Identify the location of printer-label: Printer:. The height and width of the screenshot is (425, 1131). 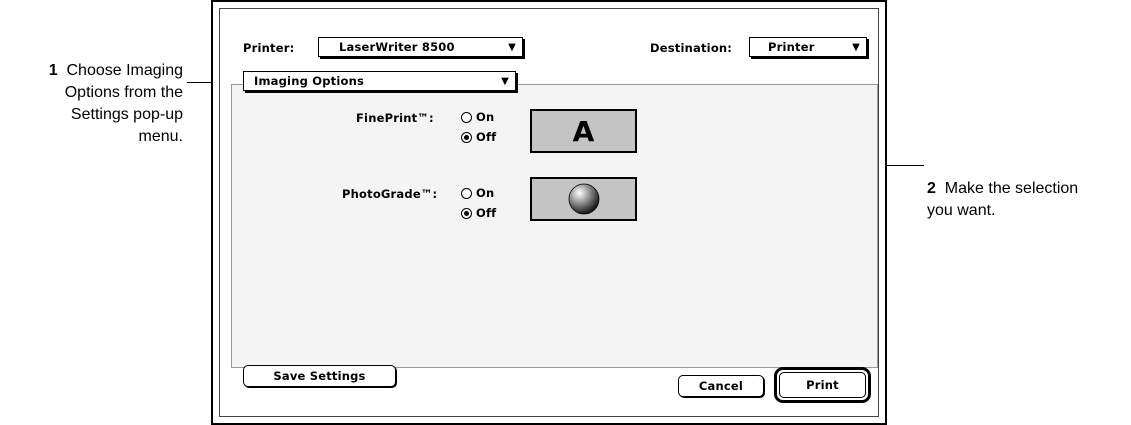
(269, 48).